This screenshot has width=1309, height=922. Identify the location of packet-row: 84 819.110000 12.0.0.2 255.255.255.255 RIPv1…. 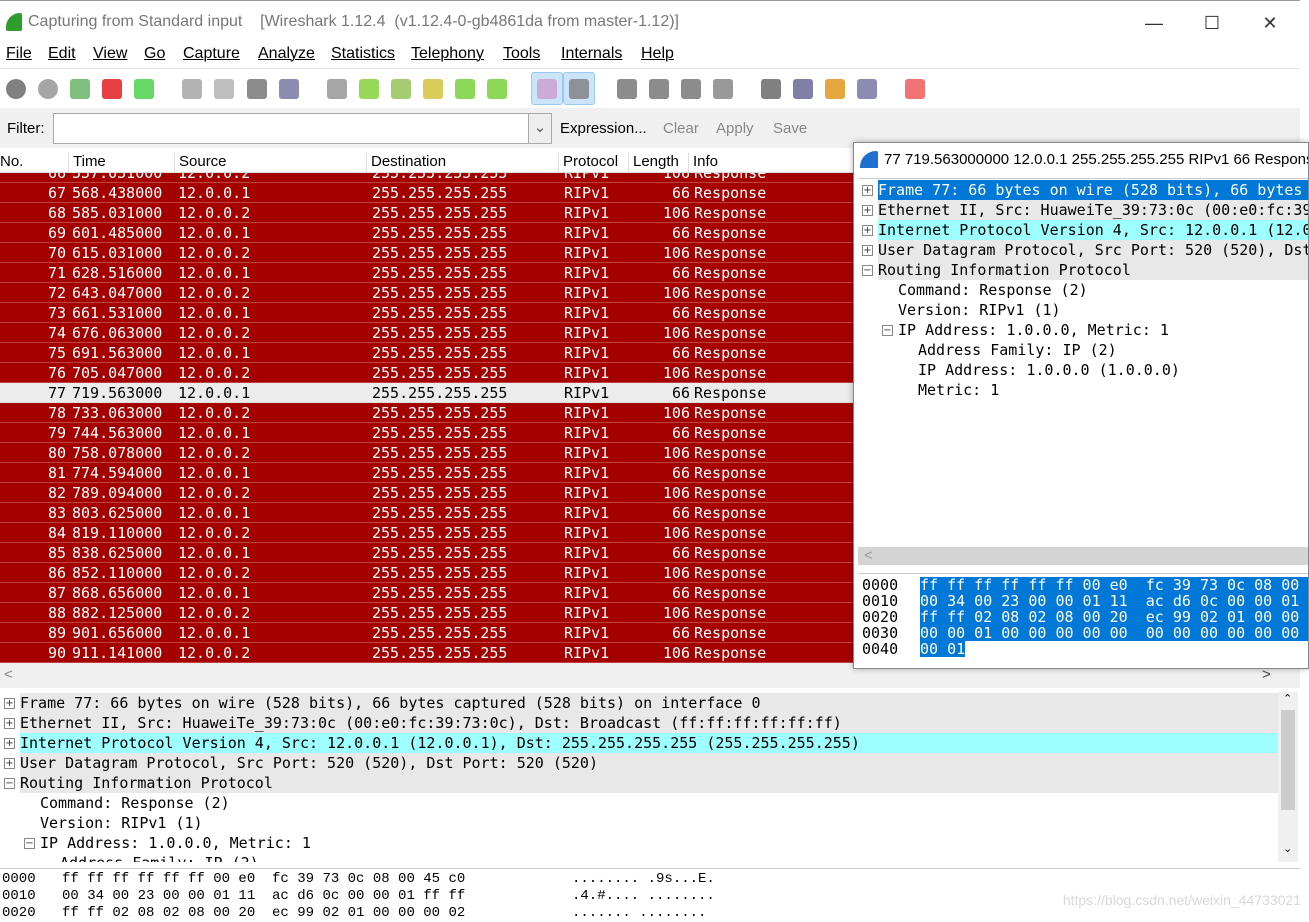
(430, 533).